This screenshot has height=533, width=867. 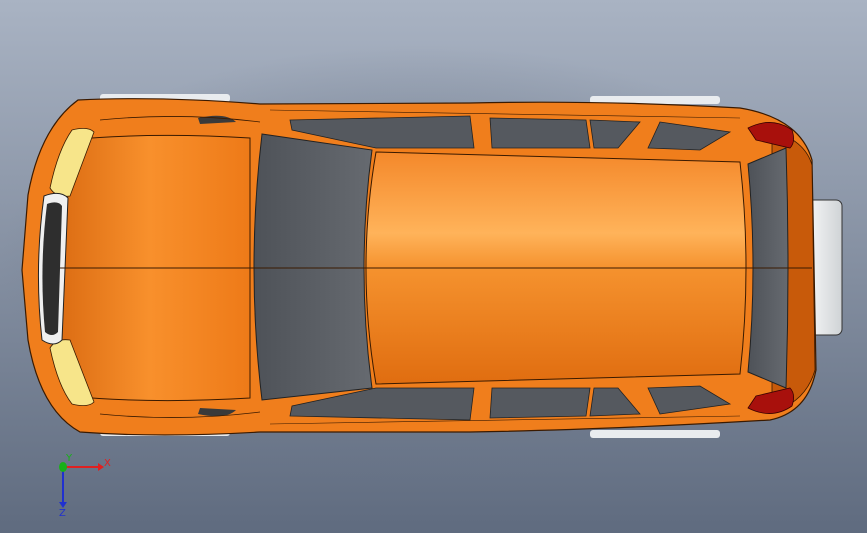 What do you see at coordinates (655, 434) in the screenshot?
I see `wheel-rear-right` at bounding box center [655, 434].